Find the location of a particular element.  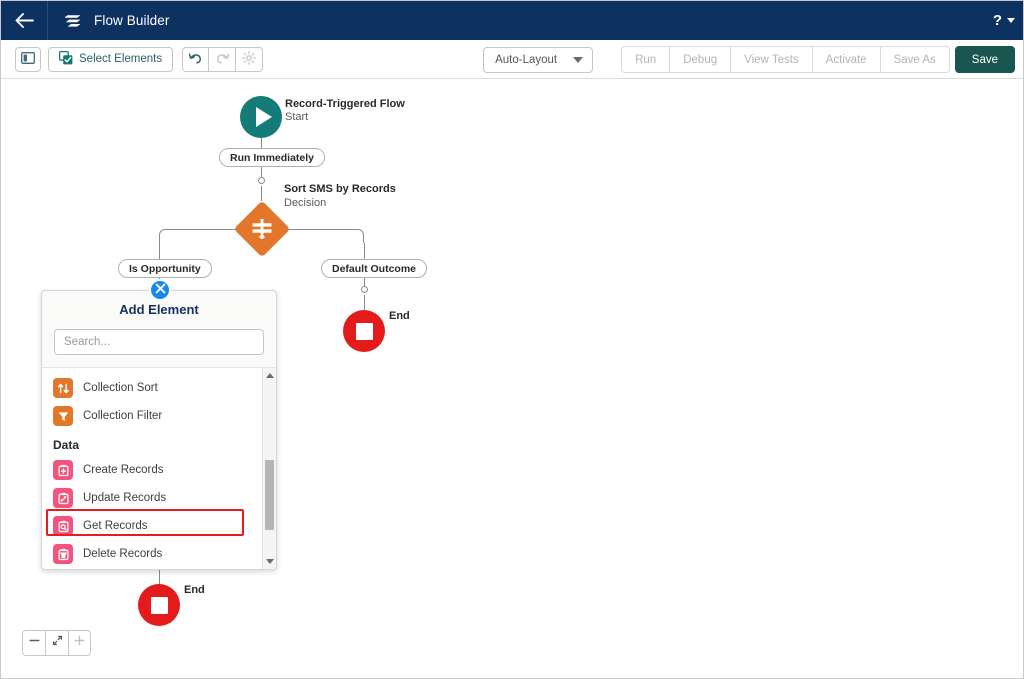

help-menu-button: ? is located at coordinates (1004, 20).